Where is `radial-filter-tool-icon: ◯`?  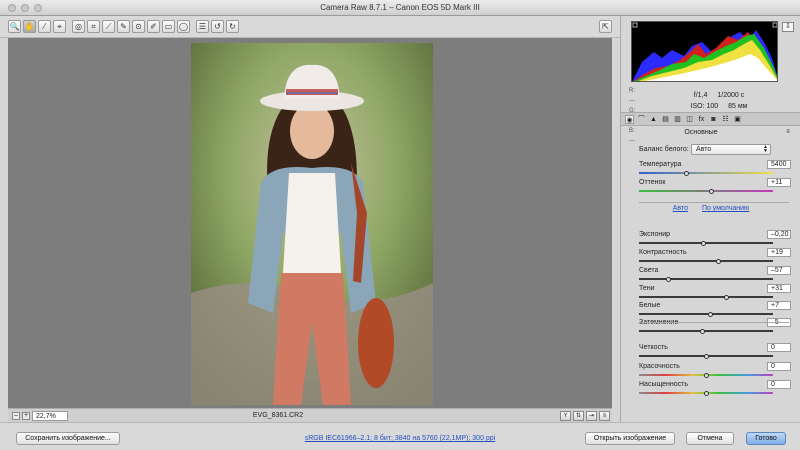
radial-filter-tool-icon: ◯ is located at coordinates (183, 26).